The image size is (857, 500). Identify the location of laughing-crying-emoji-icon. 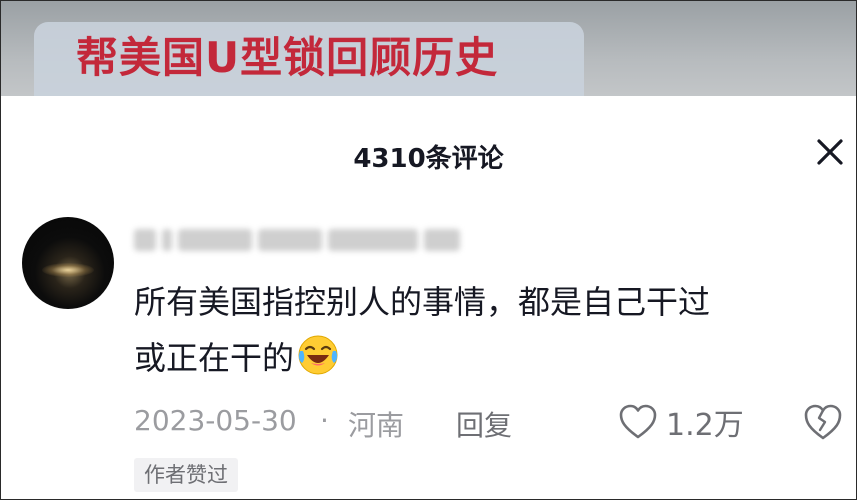
(318, 355).